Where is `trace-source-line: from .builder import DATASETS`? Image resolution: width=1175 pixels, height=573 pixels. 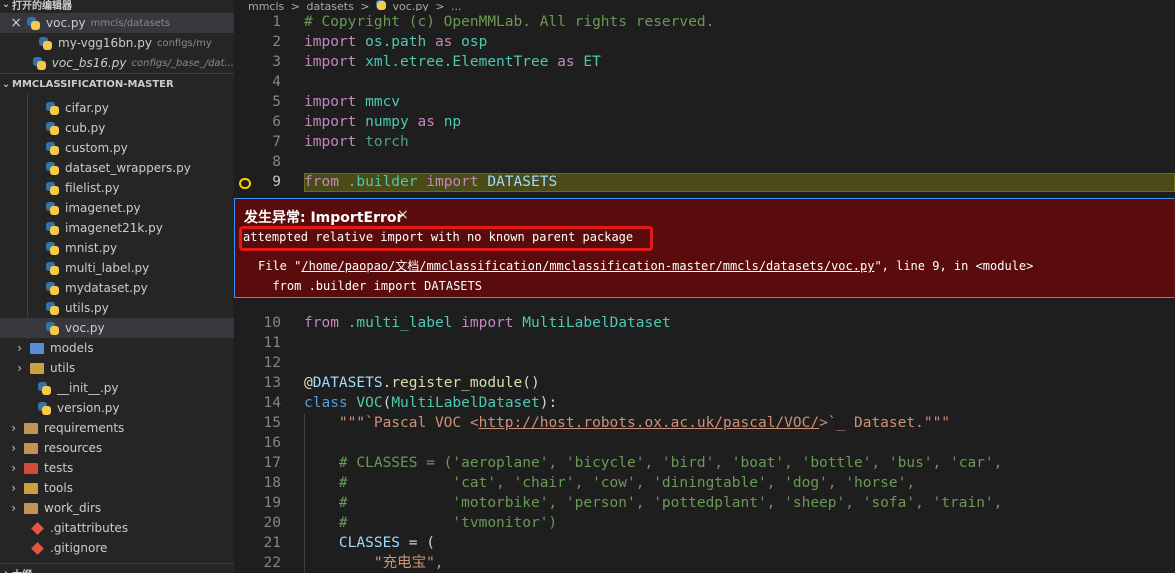 trace-source-line: from .builder import DATASETS is located at coordinates (370, 286).